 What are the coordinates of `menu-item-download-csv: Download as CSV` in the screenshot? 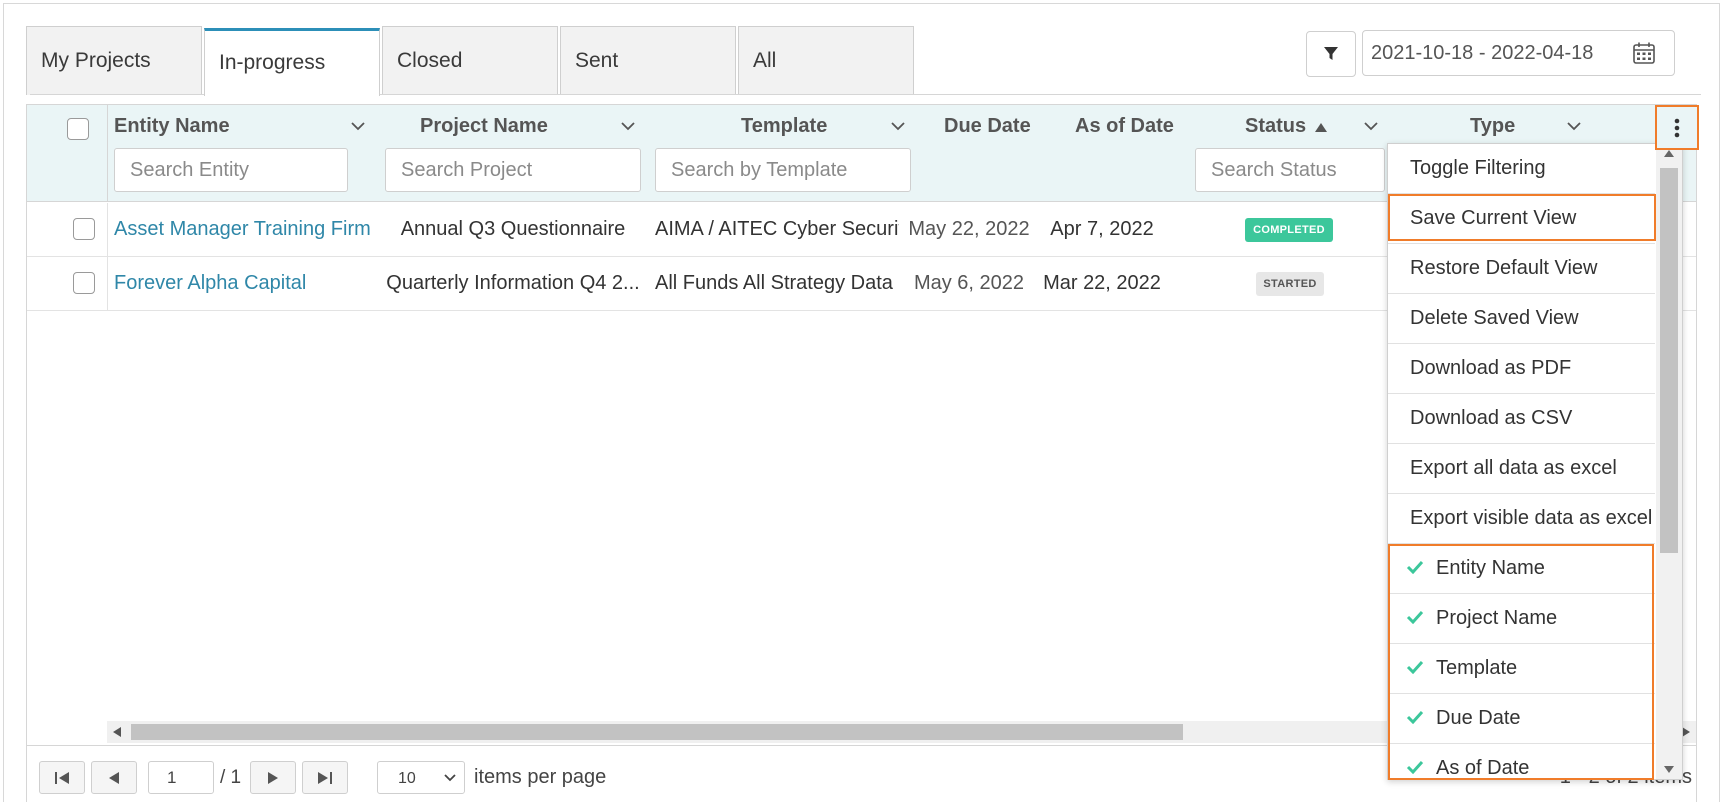 It's located at (1521, 419).